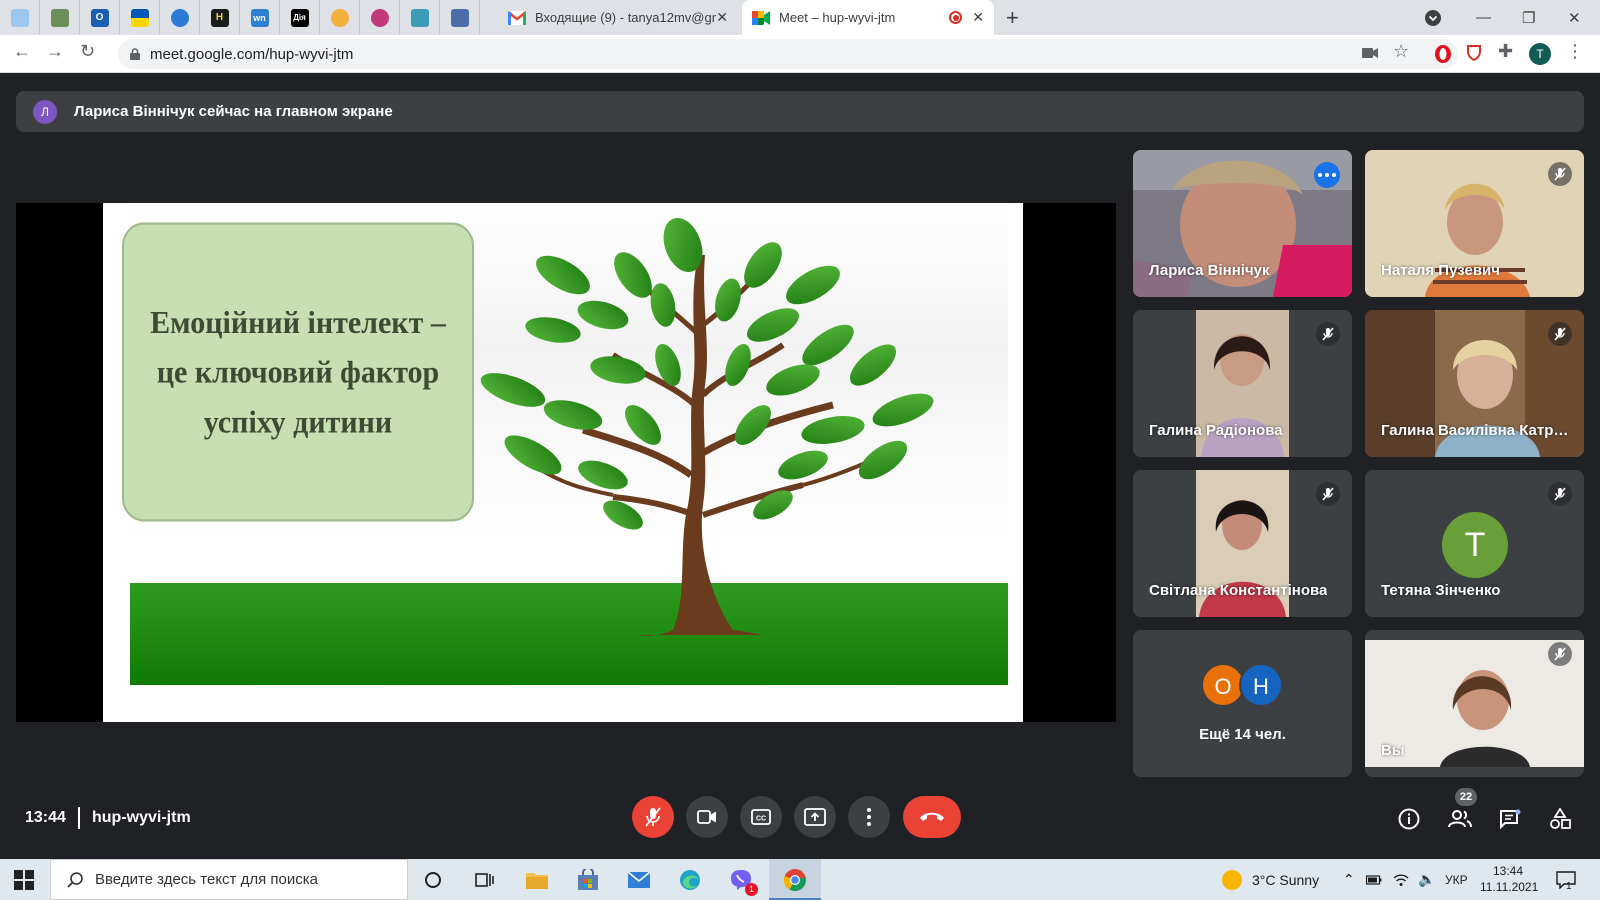 The height and width of the screenshot is (900, 1600). What do you see at coordinates (1327, 175) in the screenshot?
I see `more-options-icon` at bounding box center [1327, 175].